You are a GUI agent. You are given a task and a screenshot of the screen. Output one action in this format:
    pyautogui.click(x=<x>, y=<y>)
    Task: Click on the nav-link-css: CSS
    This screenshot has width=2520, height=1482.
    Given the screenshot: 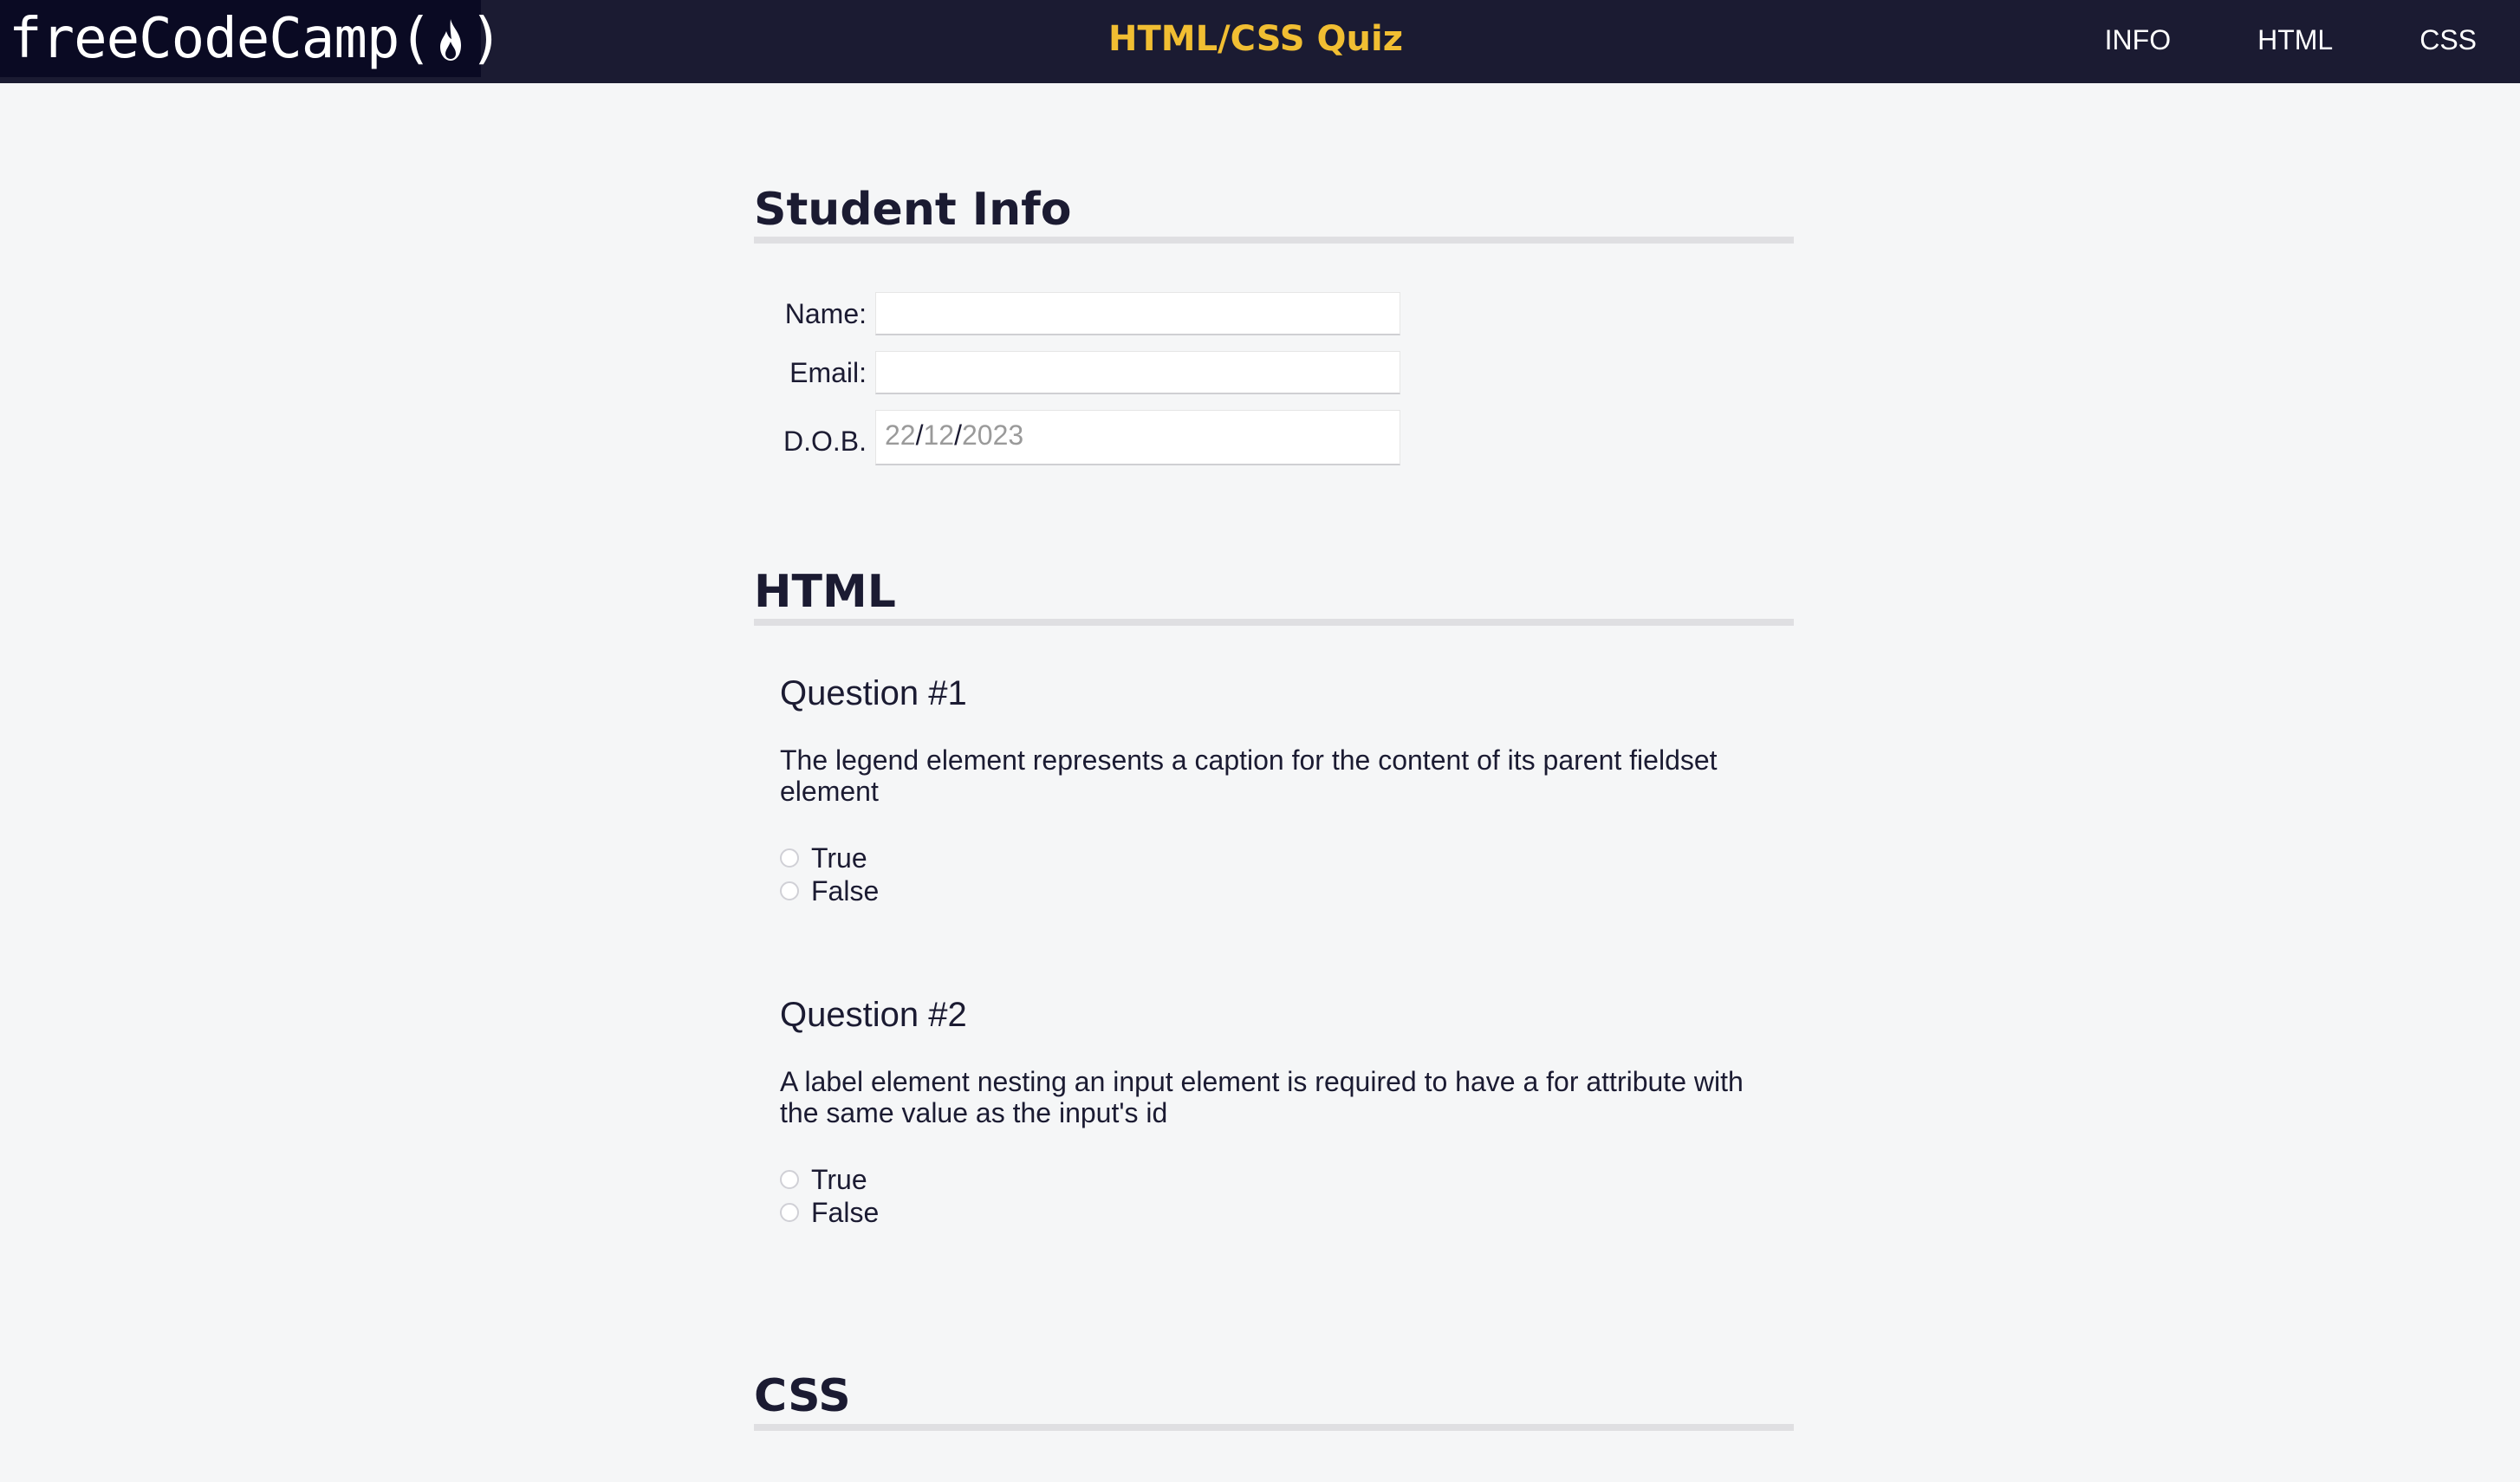 What is the action you would take?
    pyautogui.click(x=2448, y=40)
    